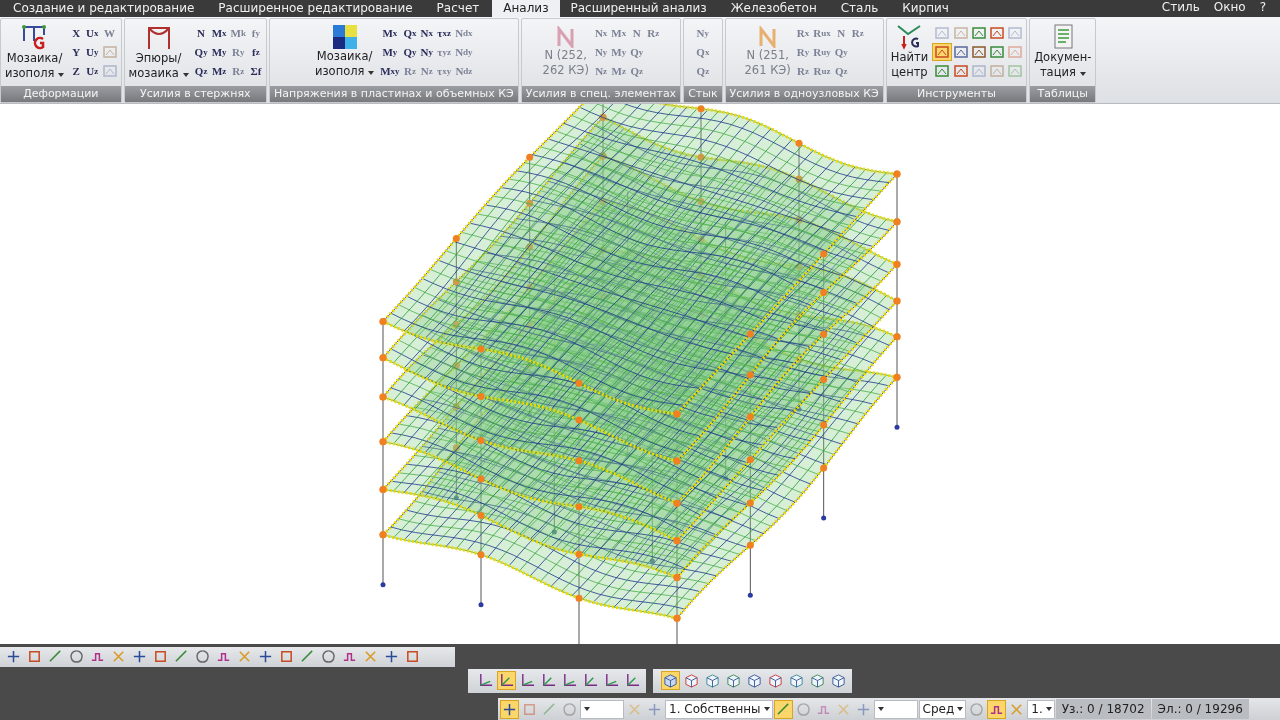  I want to click on menu-item: Окно, so click(1229, 8).